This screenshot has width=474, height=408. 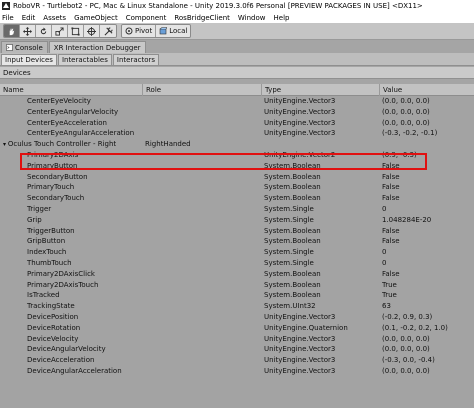 What do you see at coordinates (237, 220) in the screenshot?
I see `feature-row: Grip System.Single 1.048284E-20` at bounding box center [237, 220].